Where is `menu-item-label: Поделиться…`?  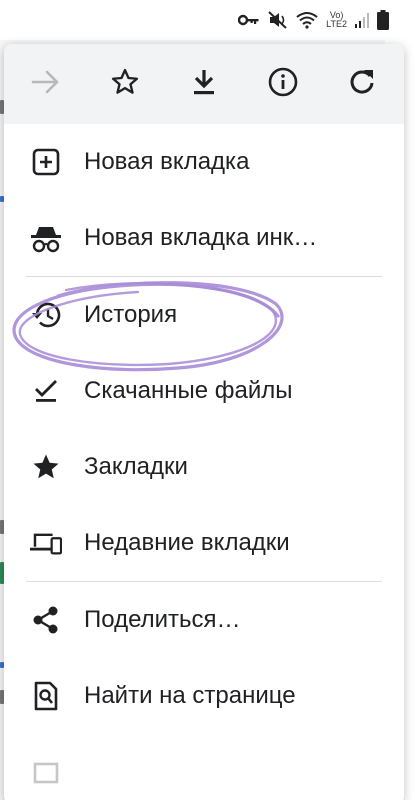
menu-item-label: Поделиться… is located at coordinates (162, 619).